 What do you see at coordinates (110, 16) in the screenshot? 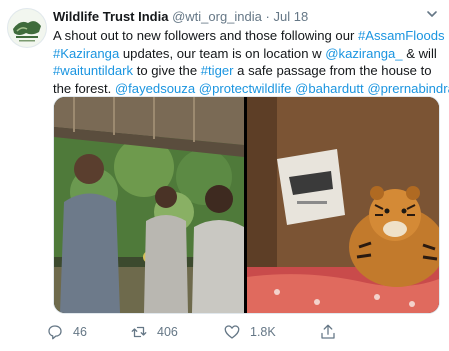
I see `author-display-name: Wildlife Trust India` at bounding box center [110, 16].